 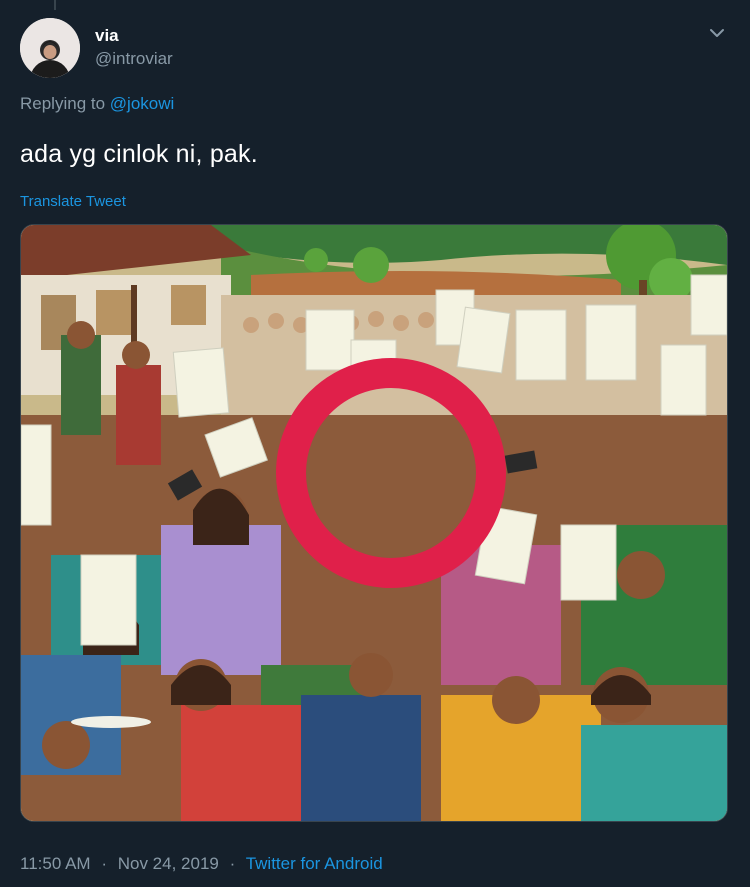 I want to click on translate-tweet-link: Translate Tweet, so click(x=73, y=201).